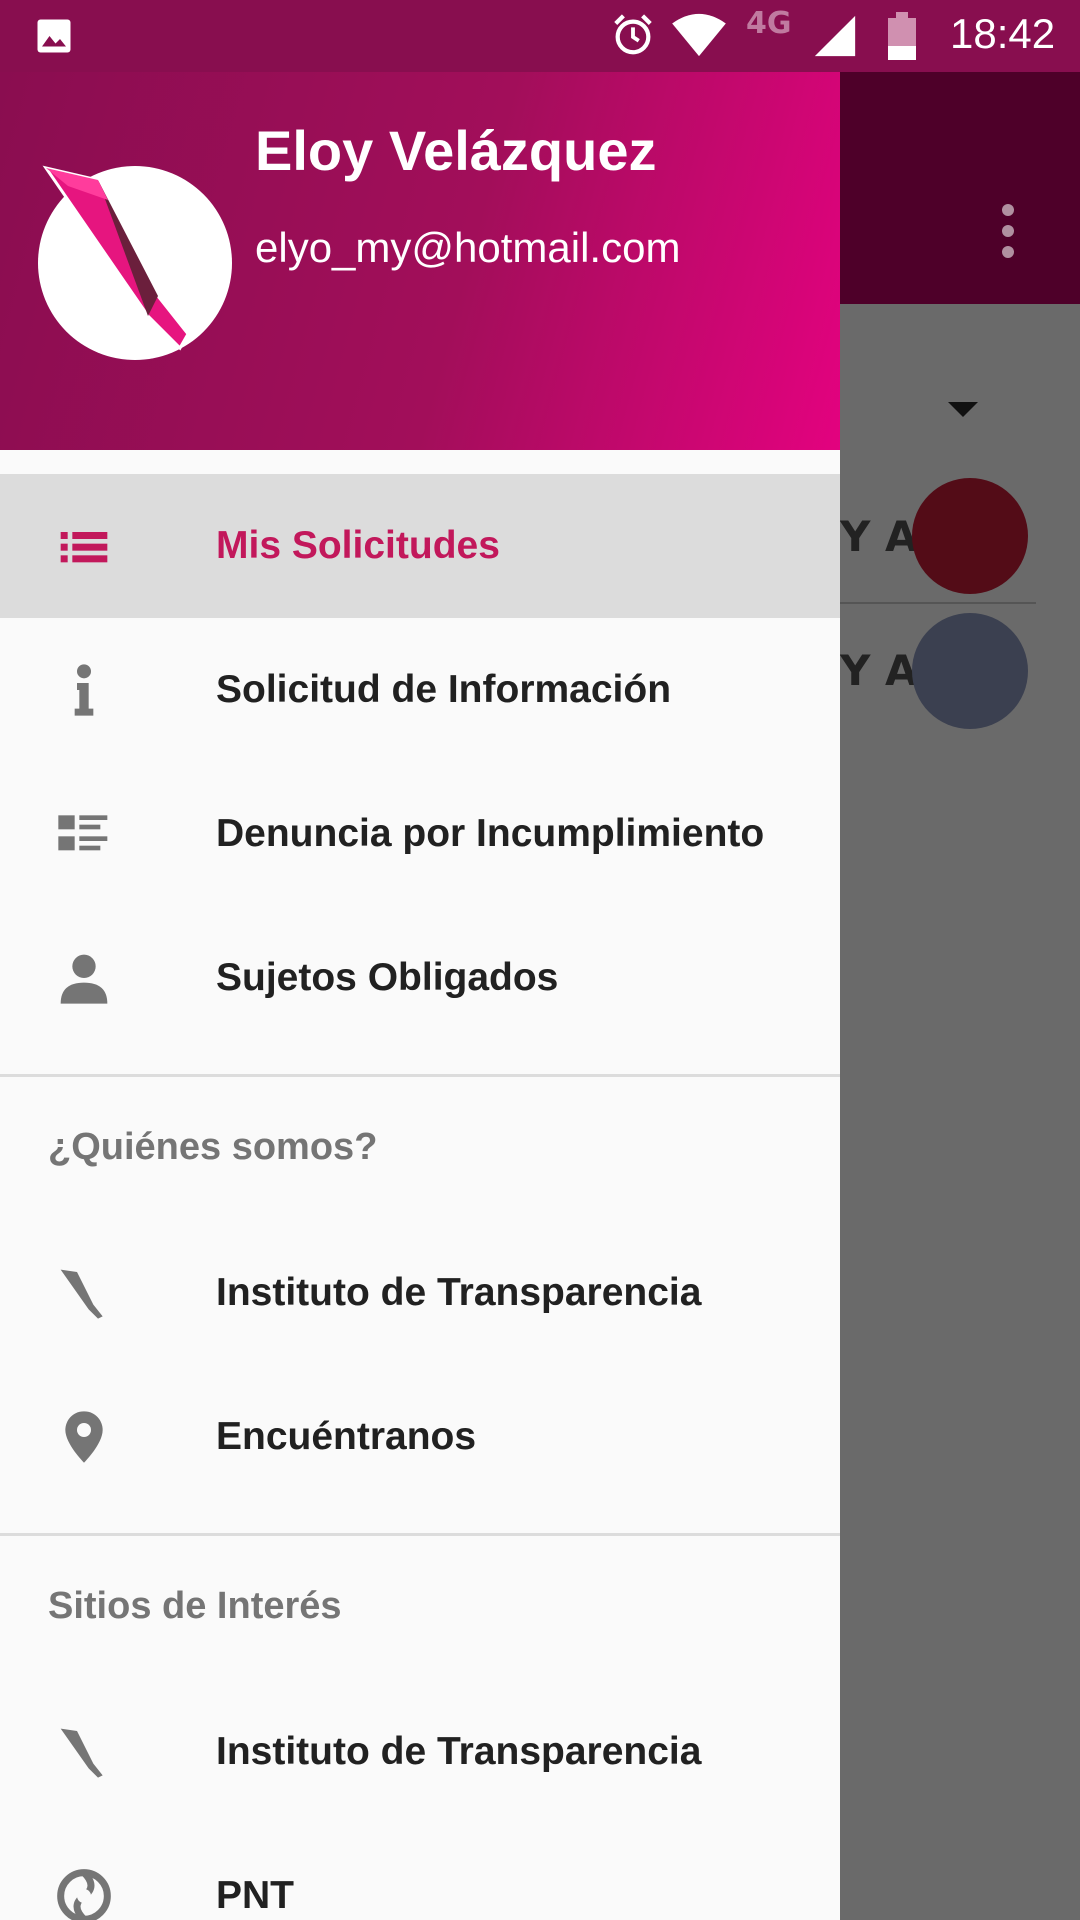 The height and width of the screenshot is (1920, 1080). Describe the element at coordinates (444, 689) in the screenshot. I see `menu-item-label: Solicitud de Información` at that location.